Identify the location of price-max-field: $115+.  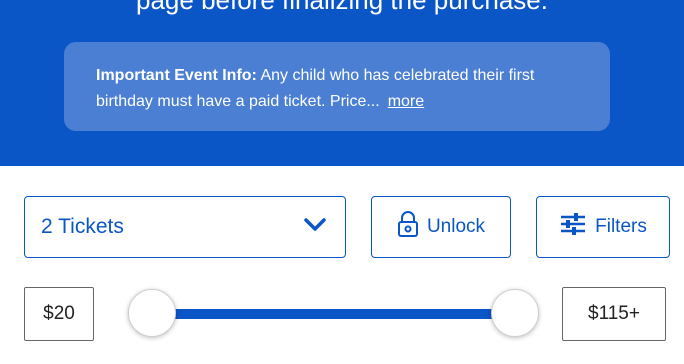
(614, 314).